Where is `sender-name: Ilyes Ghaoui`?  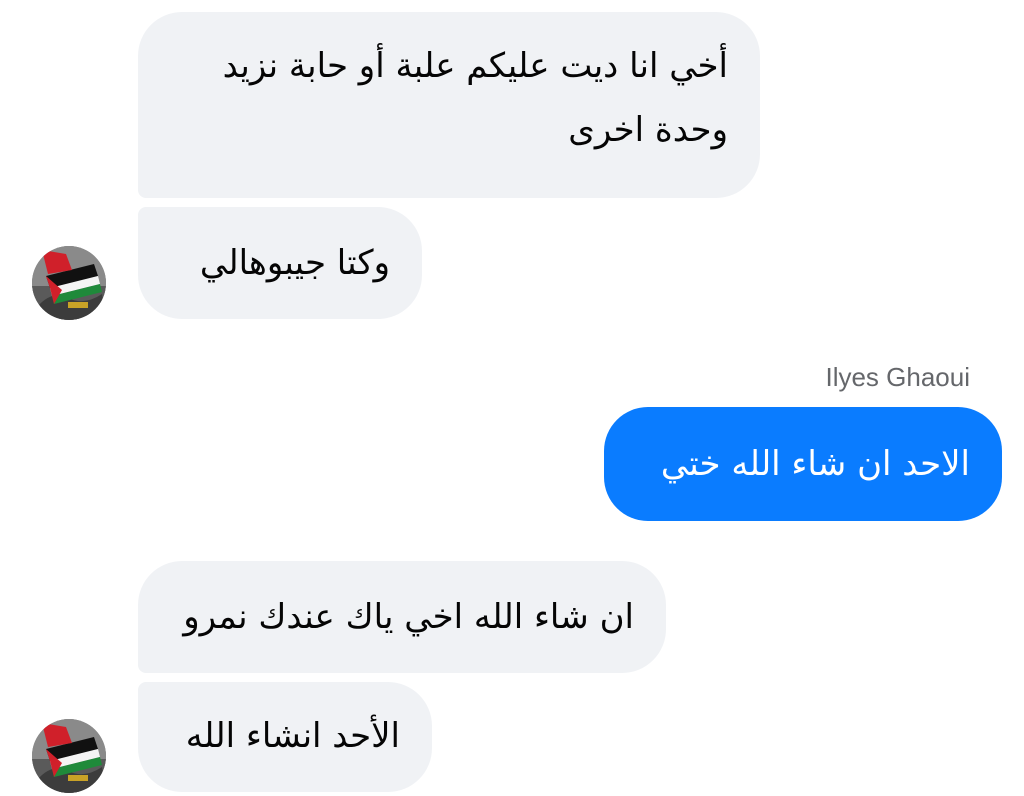
sender-name: Ilyes Ghaoui is located at coordinates (897, 377).